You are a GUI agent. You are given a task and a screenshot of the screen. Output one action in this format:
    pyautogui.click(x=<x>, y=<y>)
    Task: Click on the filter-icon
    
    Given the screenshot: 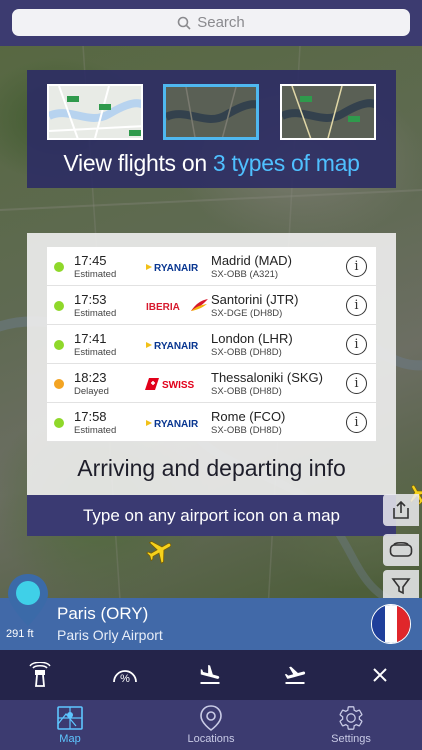 What is the action you would take?
    pyautogui.click(x=401, y=586)
    